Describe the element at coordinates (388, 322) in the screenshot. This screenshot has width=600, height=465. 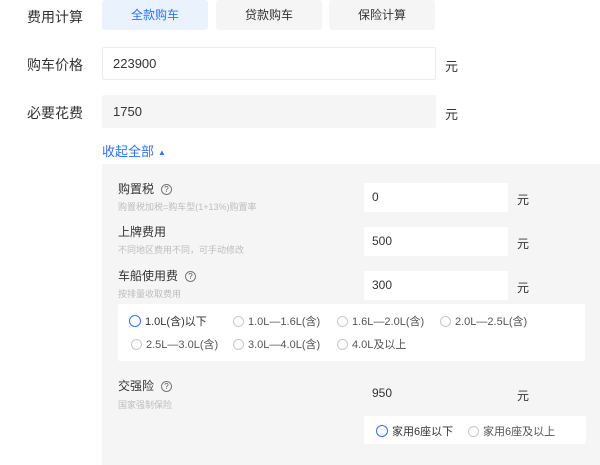
I see `displacement-option-label: 1.6L—2.0L(含)` at that location.